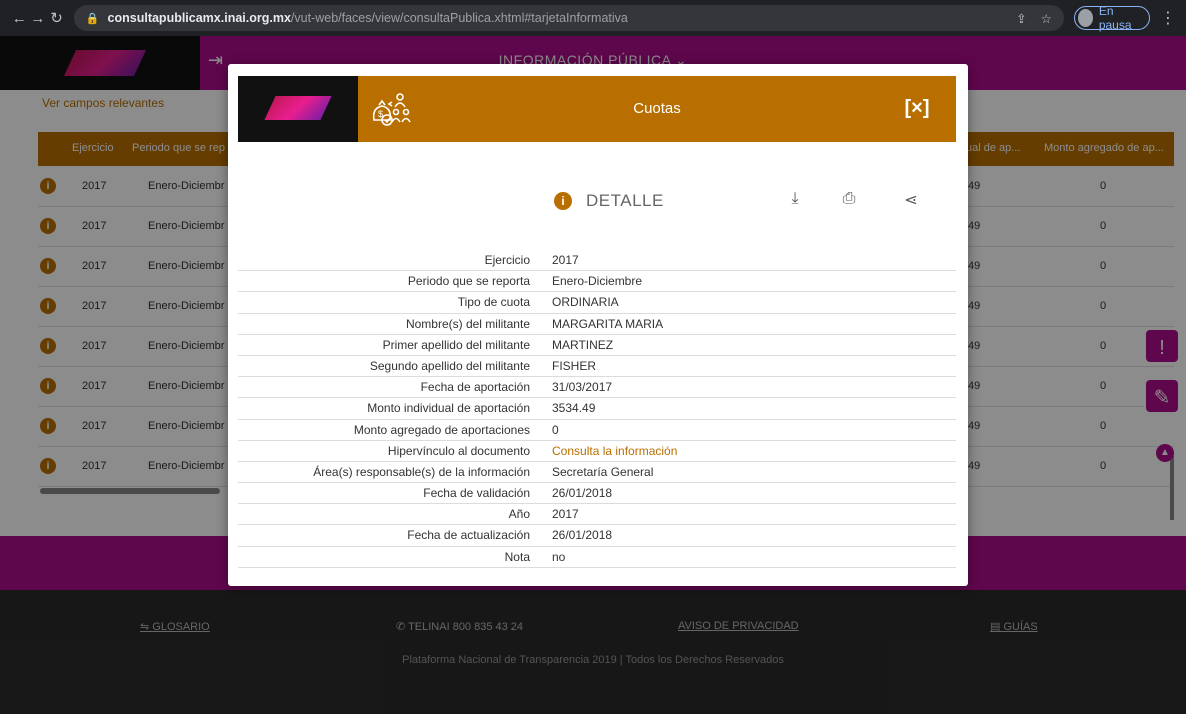  Describe the element at coordinates (456, 344) in the screenshot. I see `field-label: Primer apellido del militante` at that location.